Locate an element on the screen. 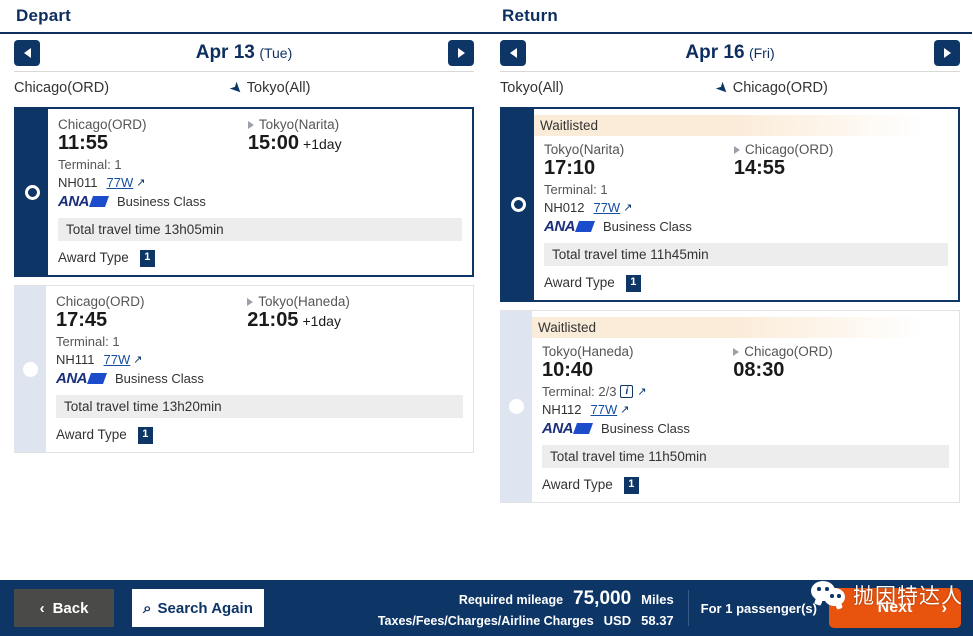  depart-next-day-button is located at coordinates (461, 52).